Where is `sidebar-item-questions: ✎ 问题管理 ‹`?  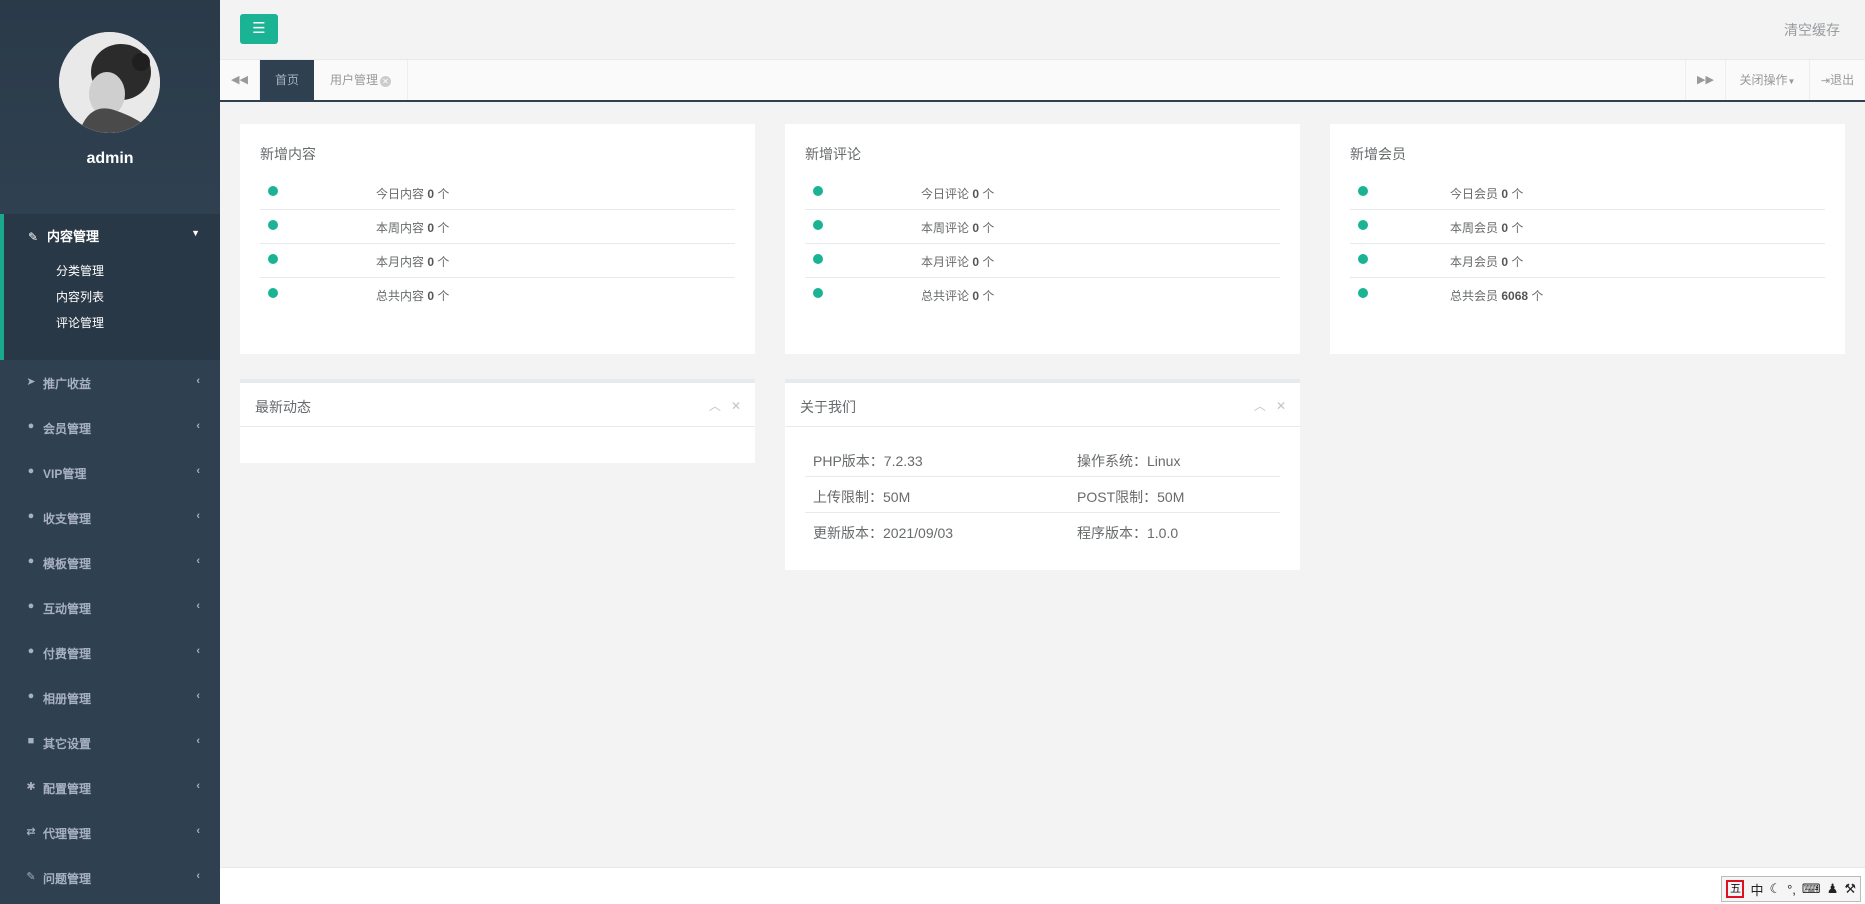
sidebar-item-questions: ✎ 问题管理 ‹ is located at coordinates (110, 878).